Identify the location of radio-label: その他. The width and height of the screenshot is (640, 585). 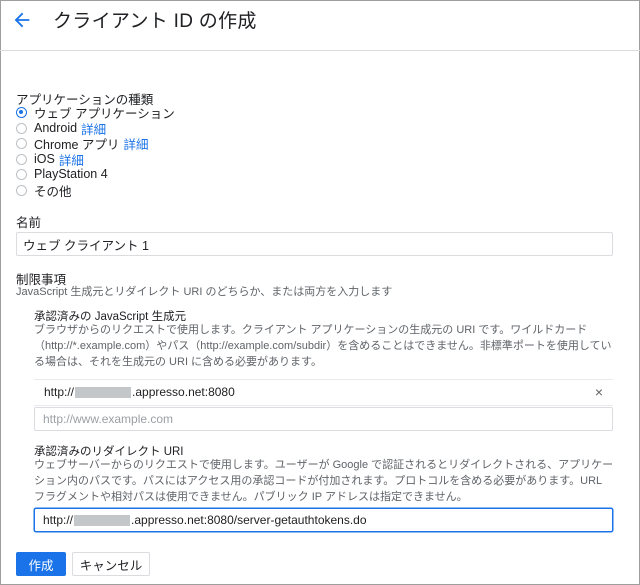
(53, 191).